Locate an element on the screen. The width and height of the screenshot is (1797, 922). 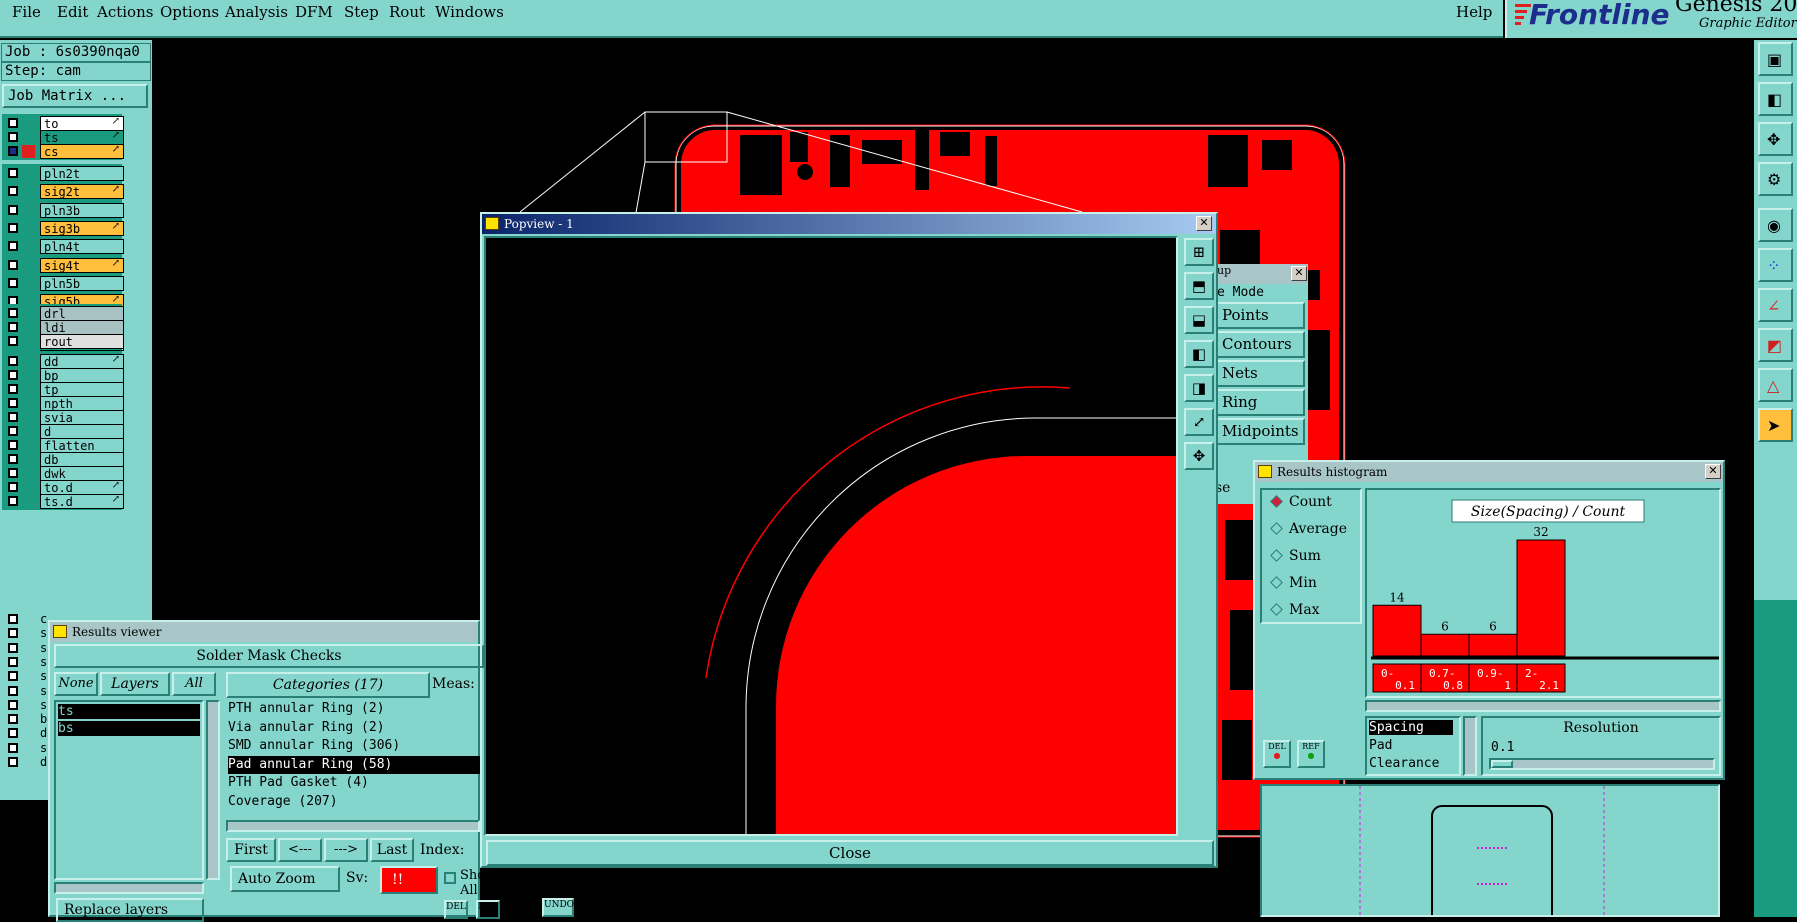
prev-button: <--- is located at coordinates (300, 850).